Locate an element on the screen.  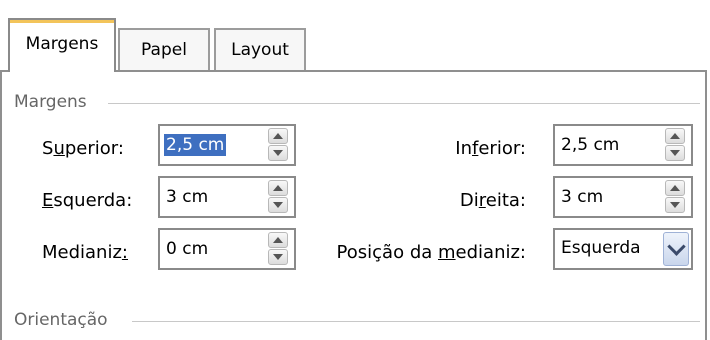
direita-spinner: 3 cm is located at coordinates (623, 197).